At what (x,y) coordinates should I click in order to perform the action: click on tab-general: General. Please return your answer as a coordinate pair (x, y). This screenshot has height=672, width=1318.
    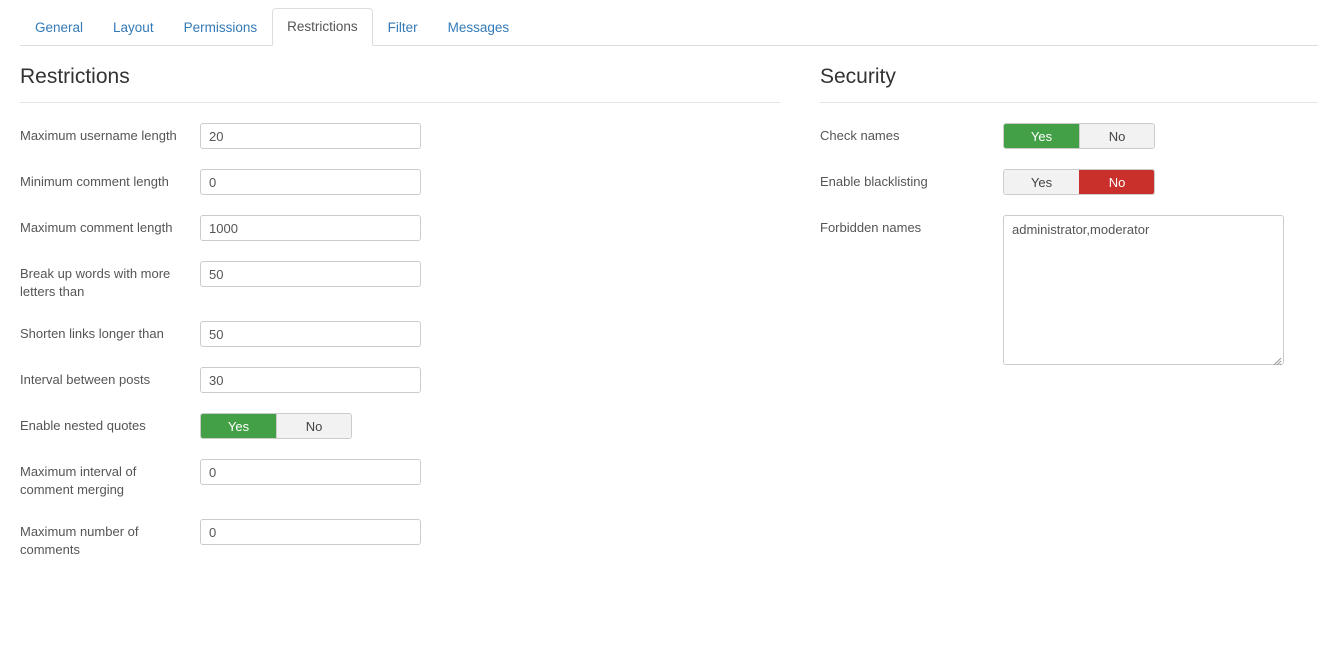
    Looking at the image, I should click on (59, 27).